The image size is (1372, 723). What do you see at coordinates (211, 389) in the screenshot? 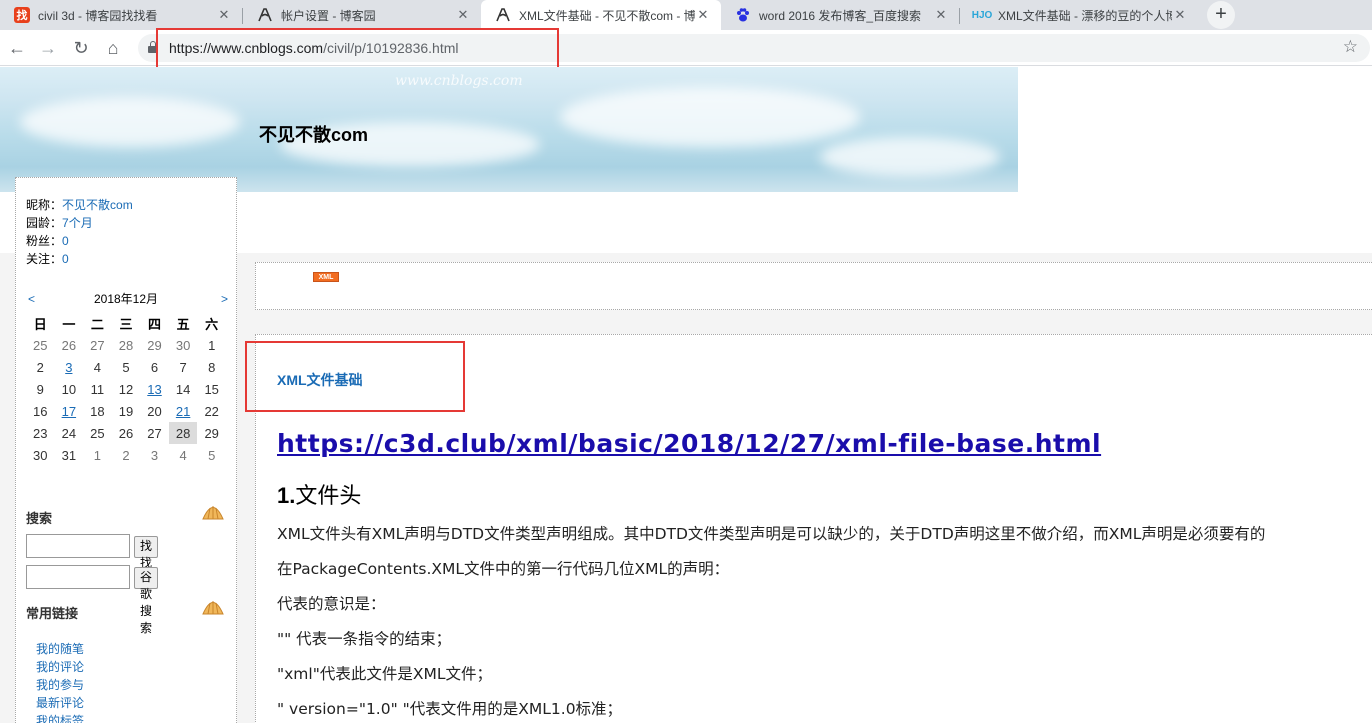
I see `calendar-day: 15` at bounding box center [211, 389].